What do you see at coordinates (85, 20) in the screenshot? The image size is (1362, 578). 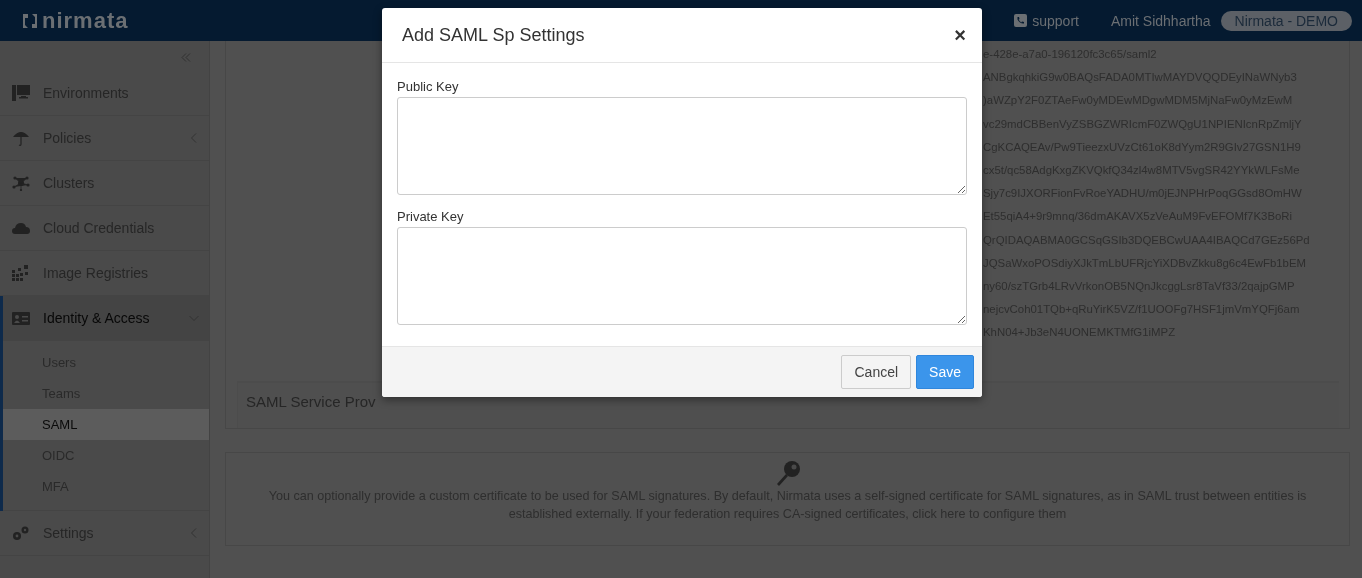 I see `logo-text: nirmata` at bounding box center [85, 20].